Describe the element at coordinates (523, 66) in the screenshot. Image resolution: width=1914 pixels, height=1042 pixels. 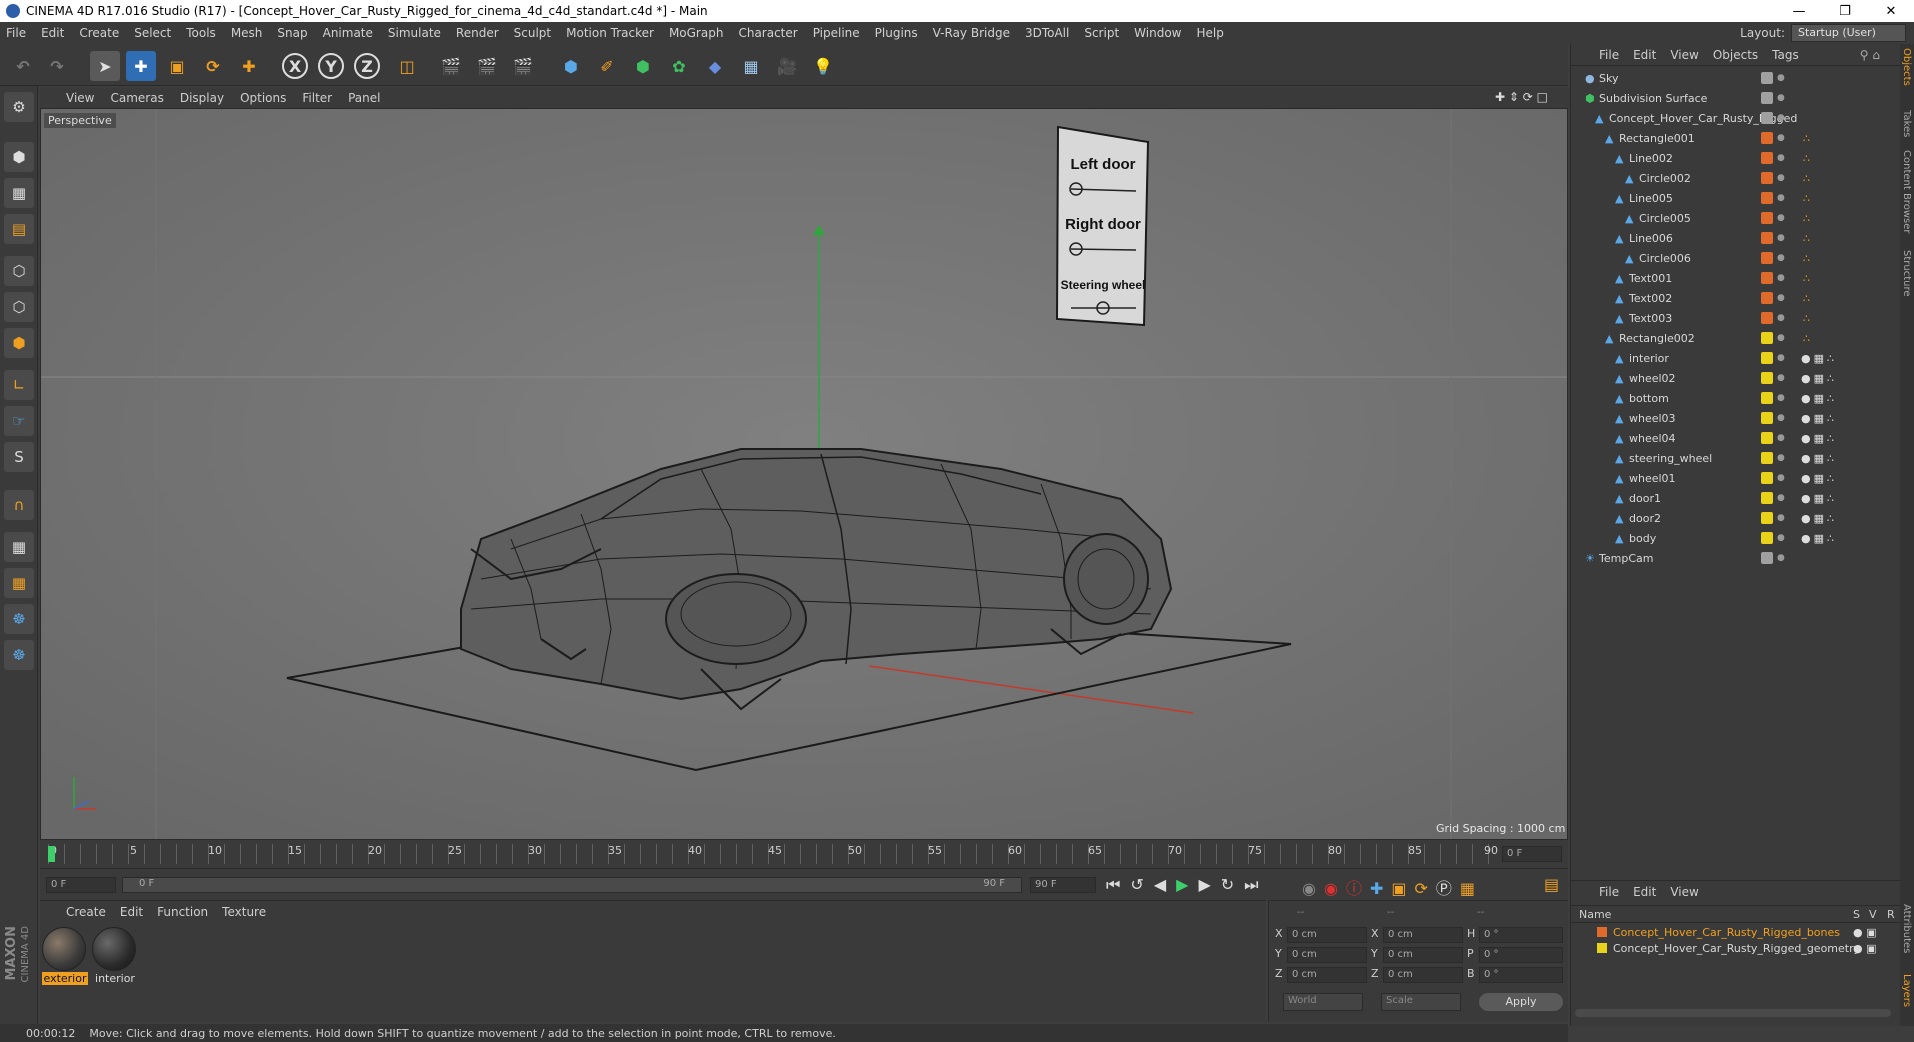
I see `render-settings-icon: 🎬` at that location.